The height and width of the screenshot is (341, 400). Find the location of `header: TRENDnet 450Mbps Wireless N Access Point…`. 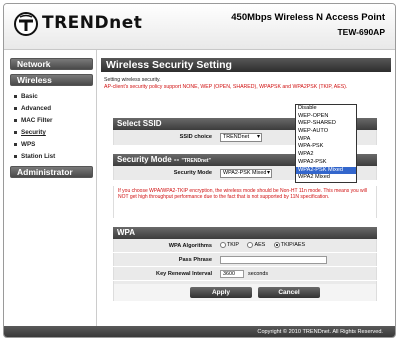

header: TRENDnet 450Mbps Wireless N Access Point… is located at coordinates (199, 27).